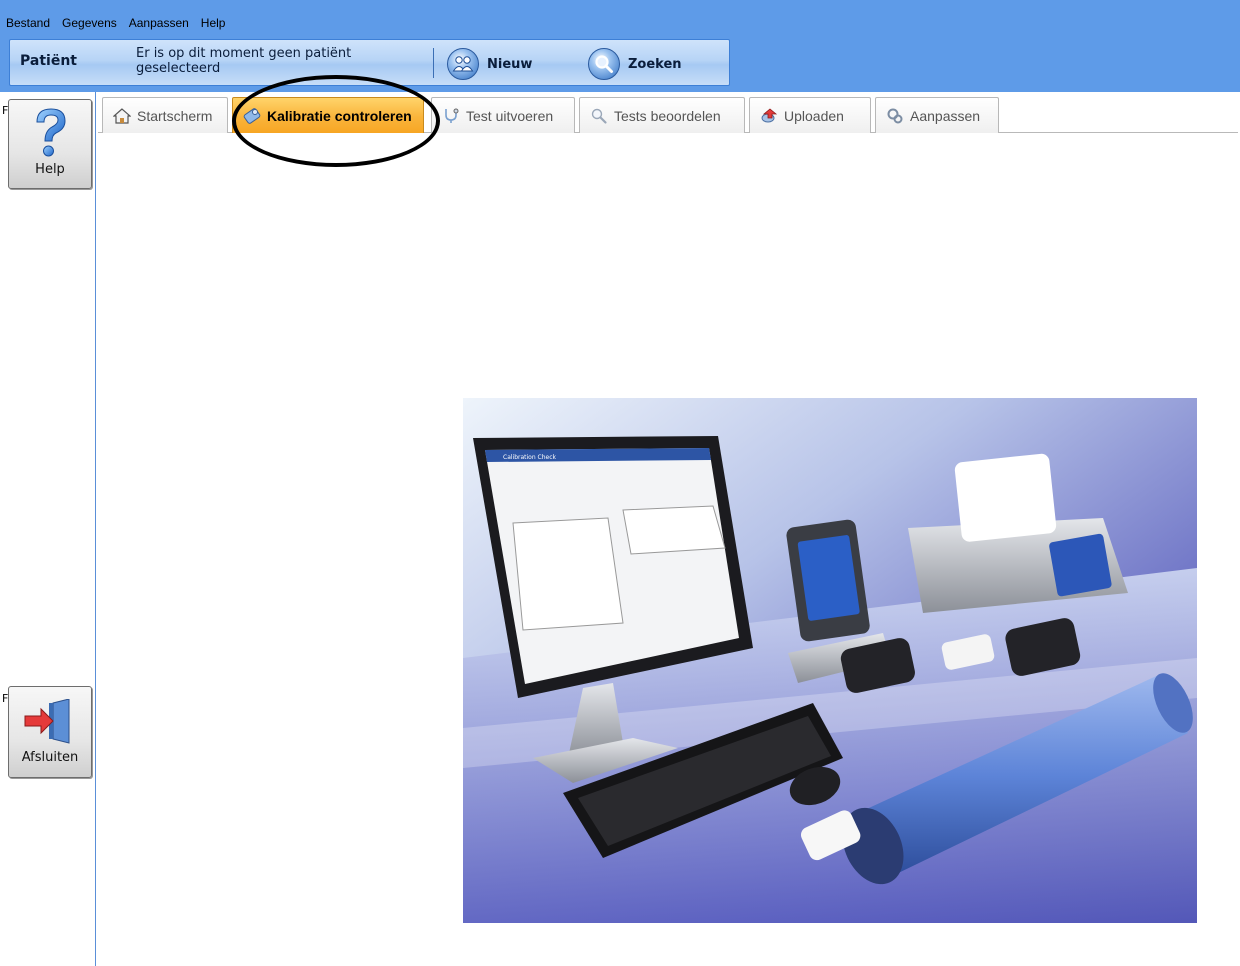 The height and width of the screenshot is (966, 1240). What do you see at coordinates (48, 529) in the screenshot?
I see `side-panel` at bounding box center [48, 529].